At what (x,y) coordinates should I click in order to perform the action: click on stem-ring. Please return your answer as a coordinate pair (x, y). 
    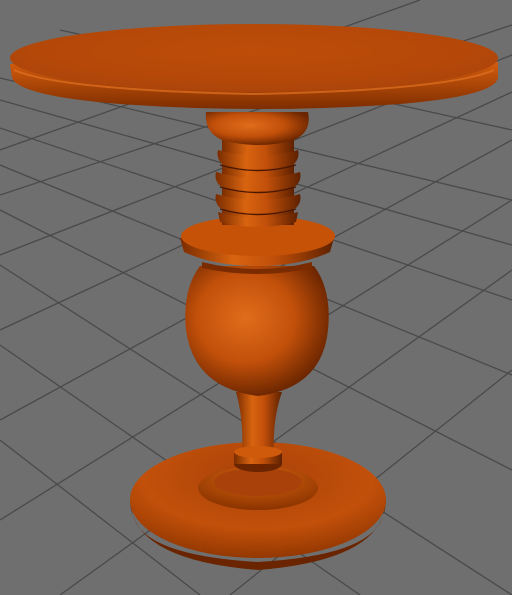
    Looking at the image, I should click on (258, 459).